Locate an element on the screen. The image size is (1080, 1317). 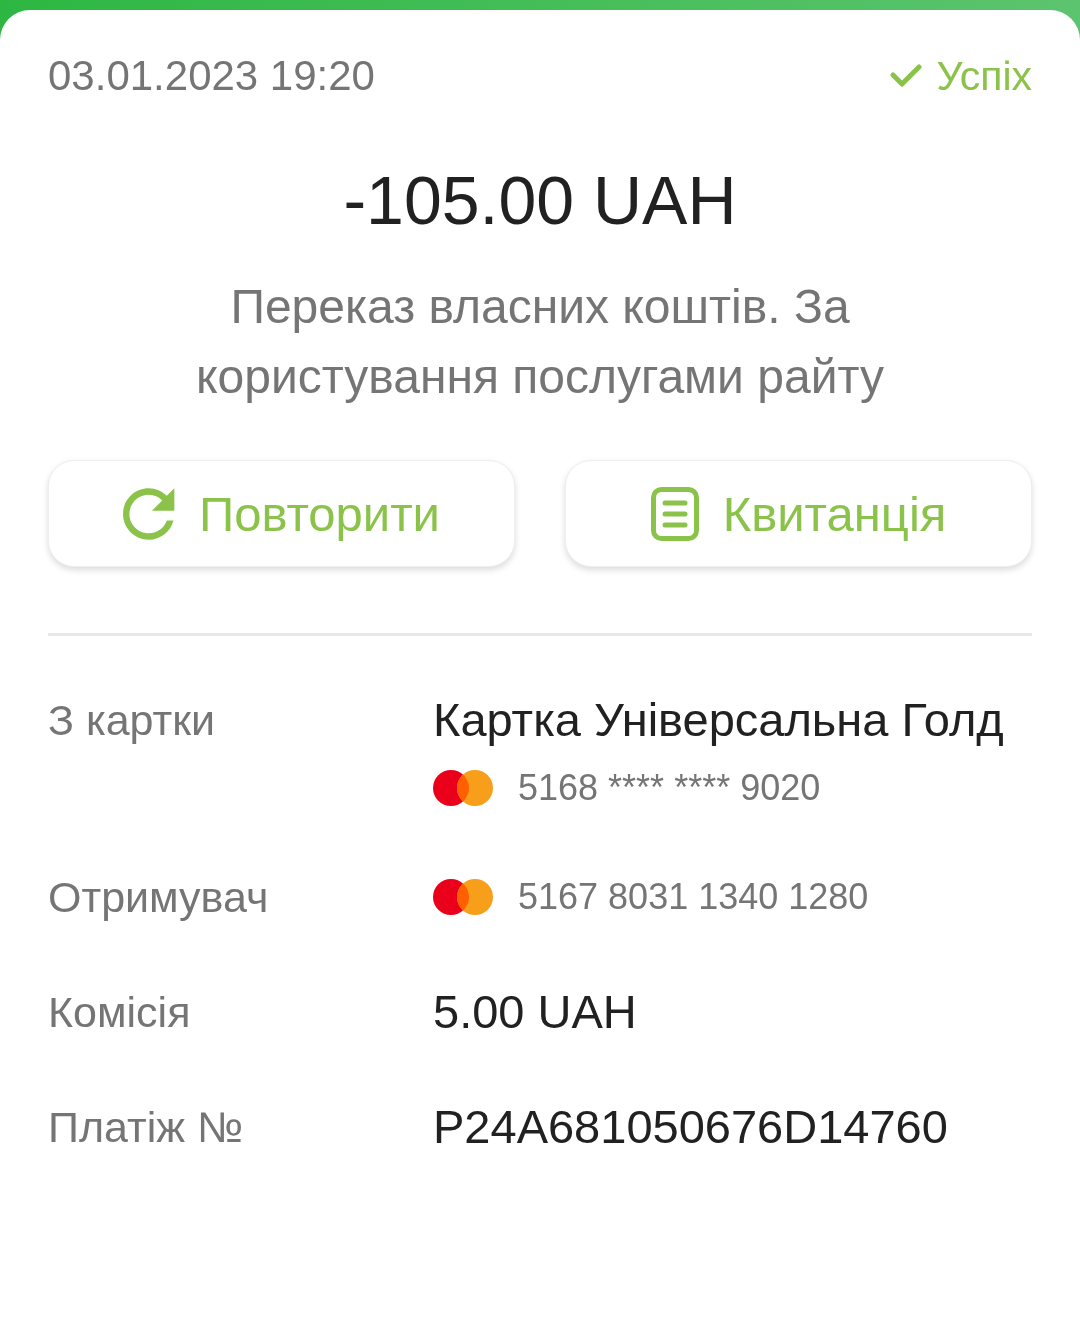
detail-label: Комісія is located at coordinates (120, 1012).